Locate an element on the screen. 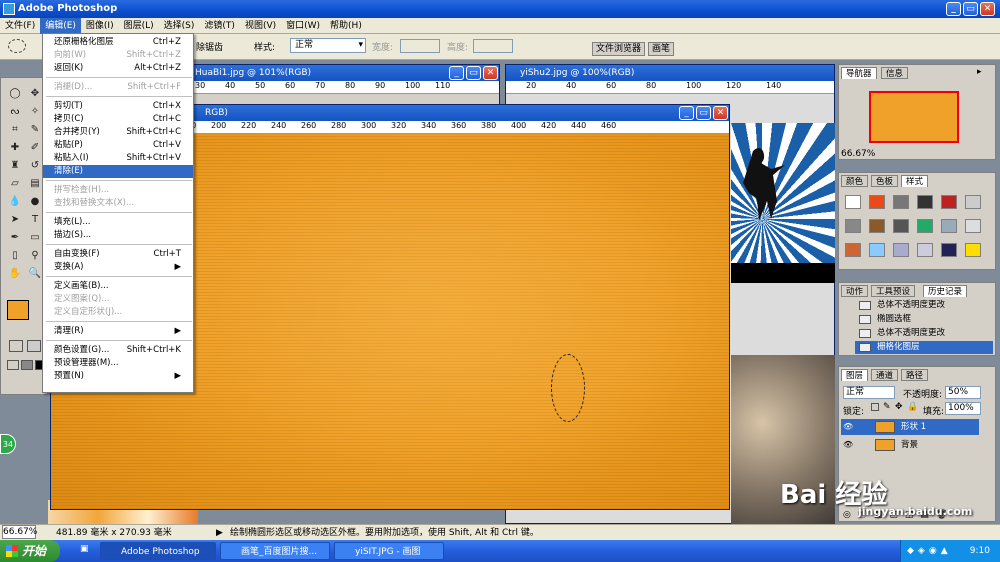  edit-menu-item: 合并拷贝(Y) Shift+Ctrl+C is located at coordinates (118, 132).